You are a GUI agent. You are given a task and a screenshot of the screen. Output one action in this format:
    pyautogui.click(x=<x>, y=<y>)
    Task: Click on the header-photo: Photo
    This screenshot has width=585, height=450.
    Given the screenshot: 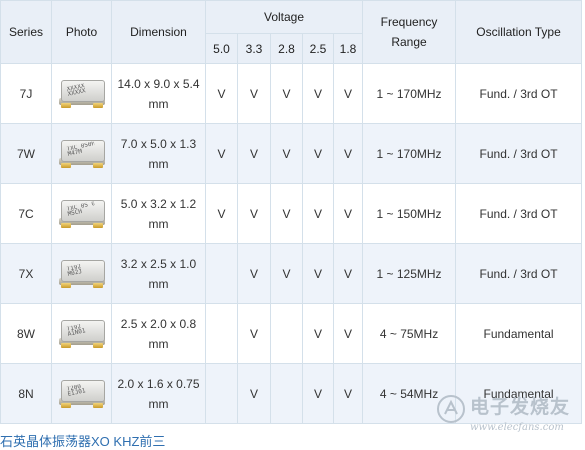 What is the action you would take?
    pyautogui.click(x=81, y=32)
    